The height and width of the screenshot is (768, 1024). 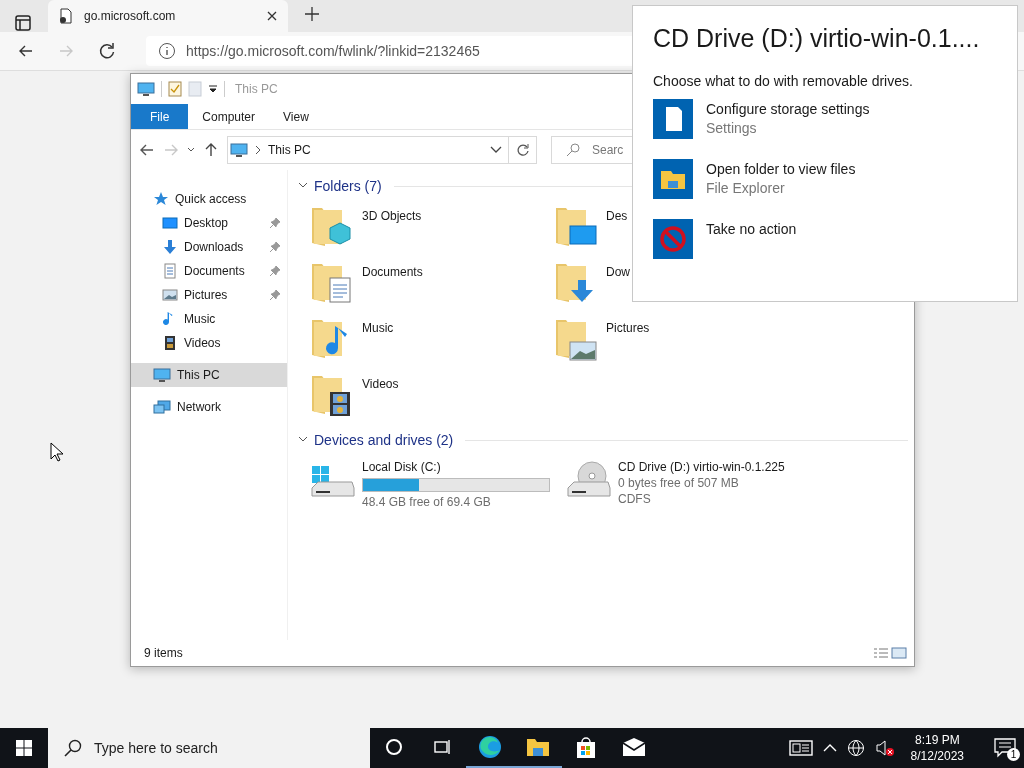 I want to click on url-text: https://go.microsoft.com/fwlink/?linkid=2132465, so click(x=333, y=51).